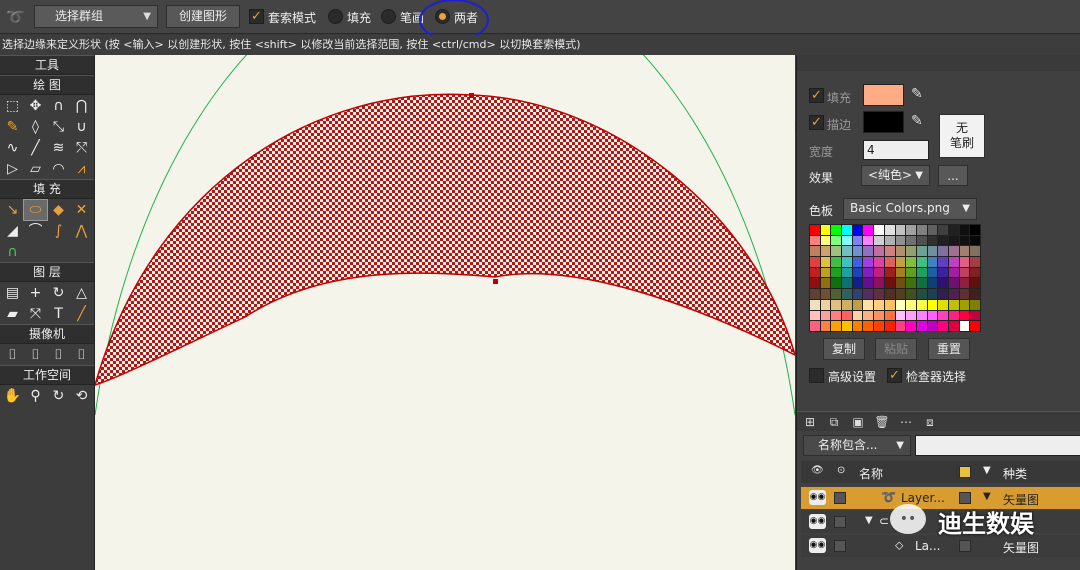 The height and width of the screenshot is (570, 1080). I want to click on wave-icon: ≋, so click(58, 148).